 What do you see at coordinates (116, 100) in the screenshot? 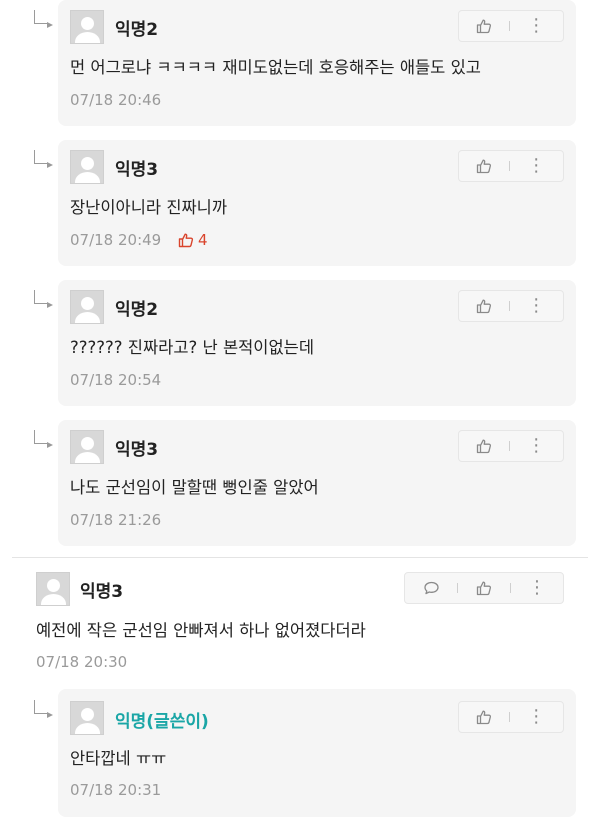
I see `comment-date: 07/18 20:46` at bounding box center [116, 100].